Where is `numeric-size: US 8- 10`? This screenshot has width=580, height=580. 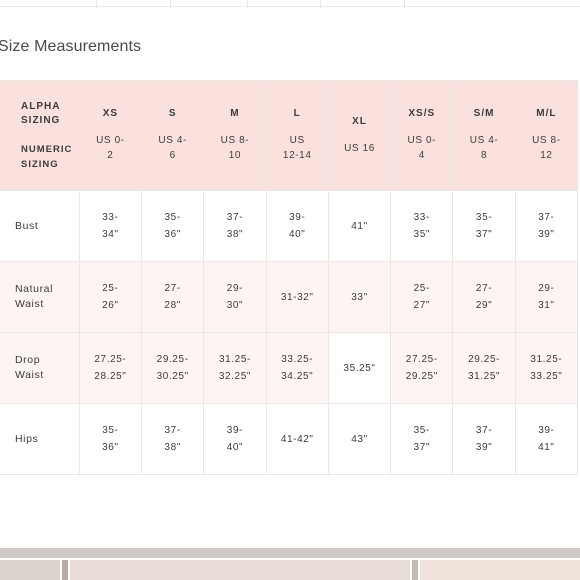
numeric-size: US 8- 10 is located at coordinates (235, 148).